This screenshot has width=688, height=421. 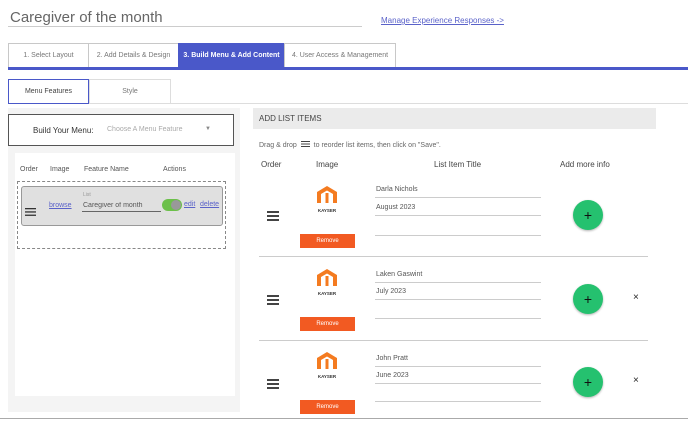 What do you see at coordinates (185, 26) in the screenshot?
I see `title-underline` at bounding box center [185, 26].